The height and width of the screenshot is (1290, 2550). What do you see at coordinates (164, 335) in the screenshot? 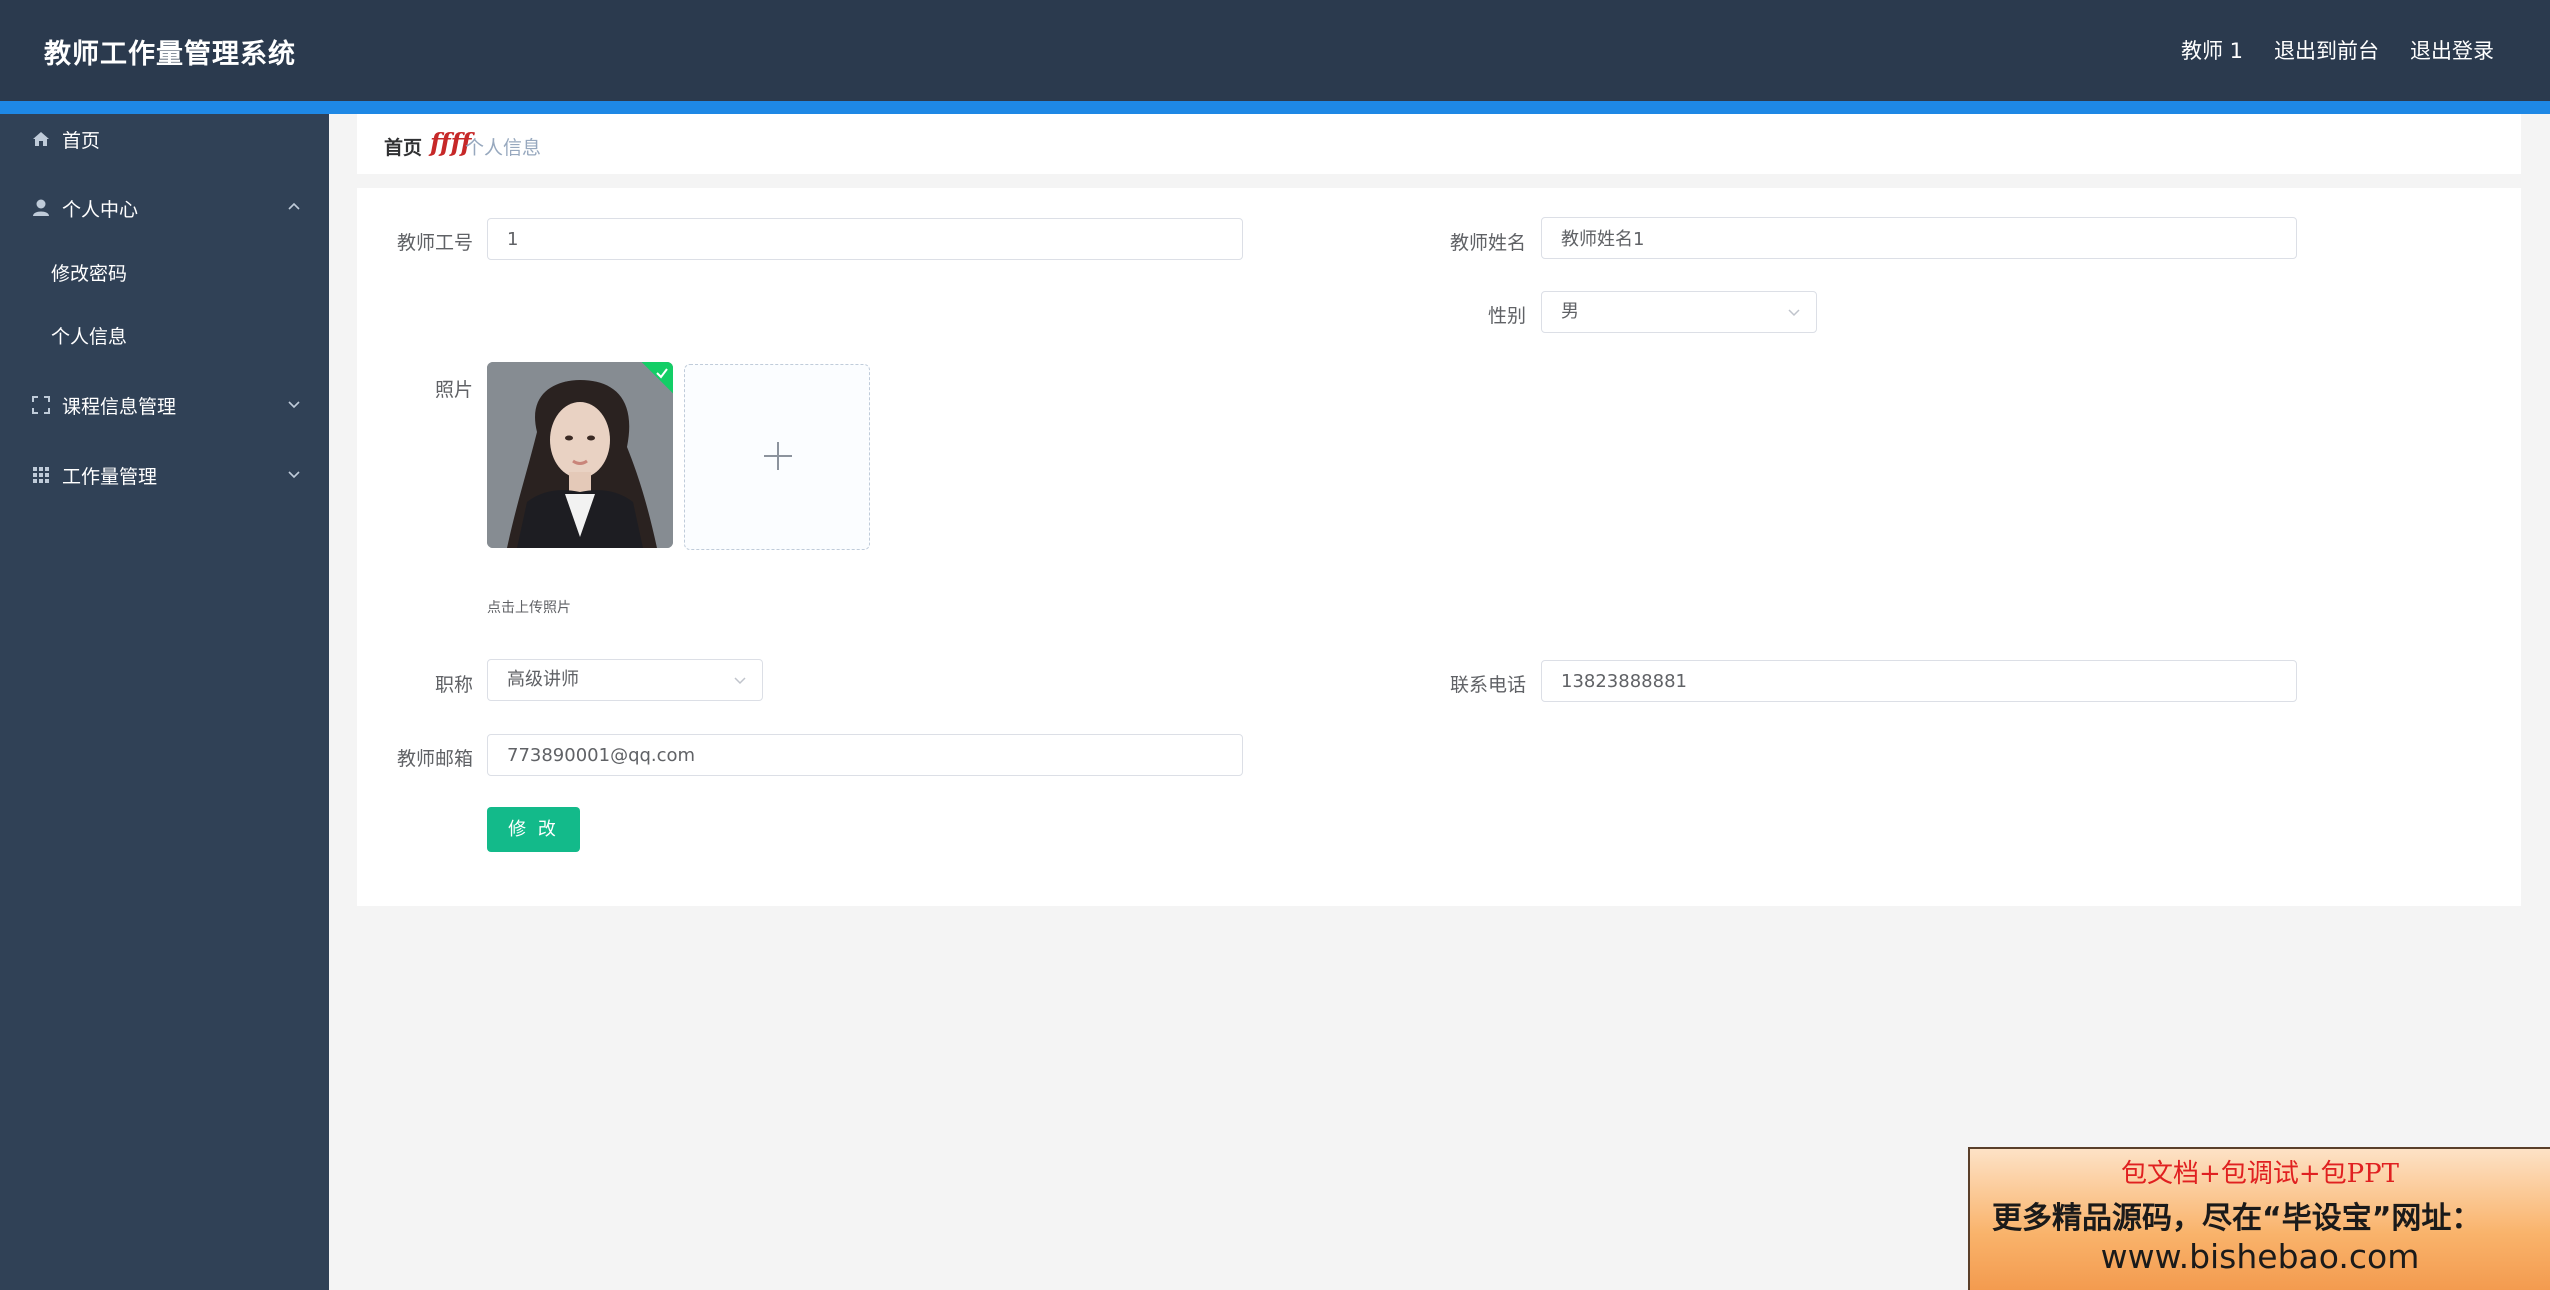
I see `sidebar-item-personal-info: 个人信息` at bounding box center [164, 335].